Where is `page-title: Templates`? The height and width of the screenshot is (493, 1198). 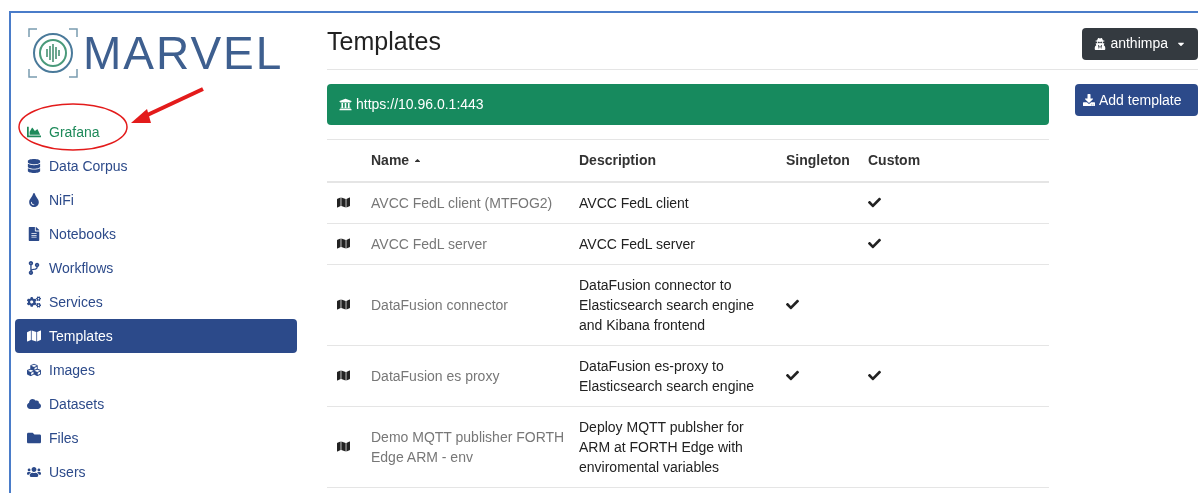 page-title: Templates is located at coordinates (384, 41).